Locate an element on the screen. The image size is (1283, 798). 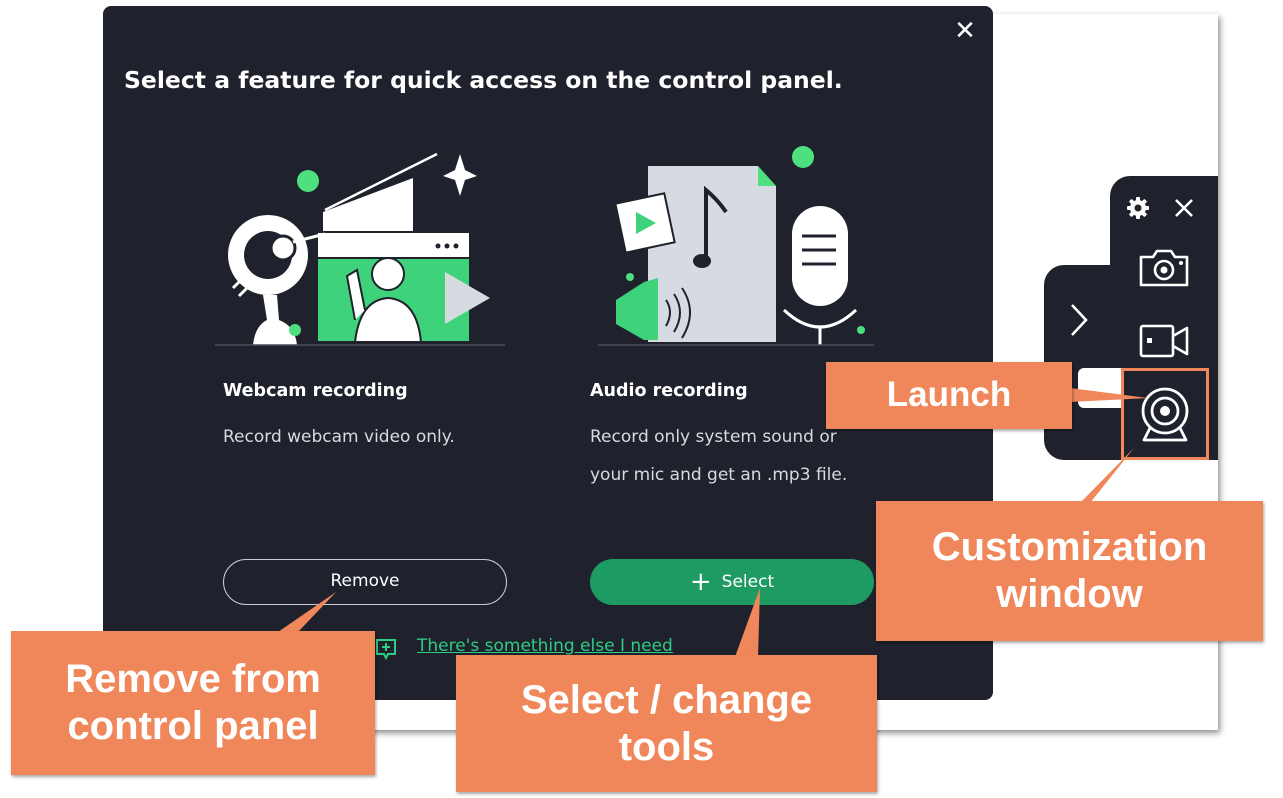
callout-customization-text: Customization window is located at coordinates (1069, 570).